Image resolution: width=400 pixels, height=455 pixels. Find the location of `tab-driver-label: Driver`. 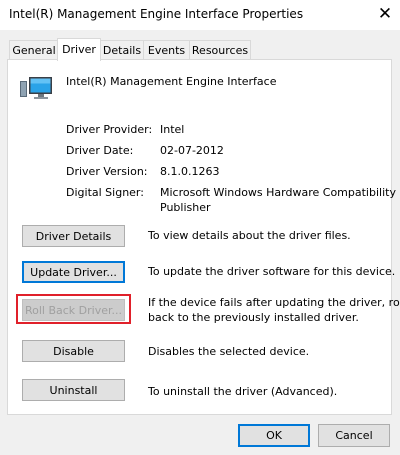

tab-driver-label: Driver is located at coordinates (79, 49).